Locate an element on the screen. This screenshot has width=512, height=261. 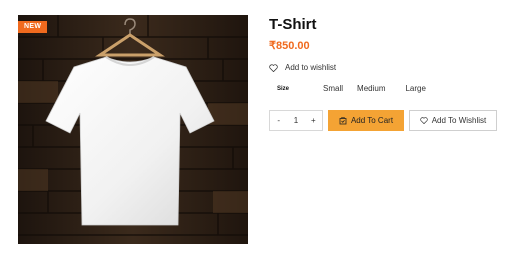
size-option-medium: Medium is located at coordinates (371, 88).